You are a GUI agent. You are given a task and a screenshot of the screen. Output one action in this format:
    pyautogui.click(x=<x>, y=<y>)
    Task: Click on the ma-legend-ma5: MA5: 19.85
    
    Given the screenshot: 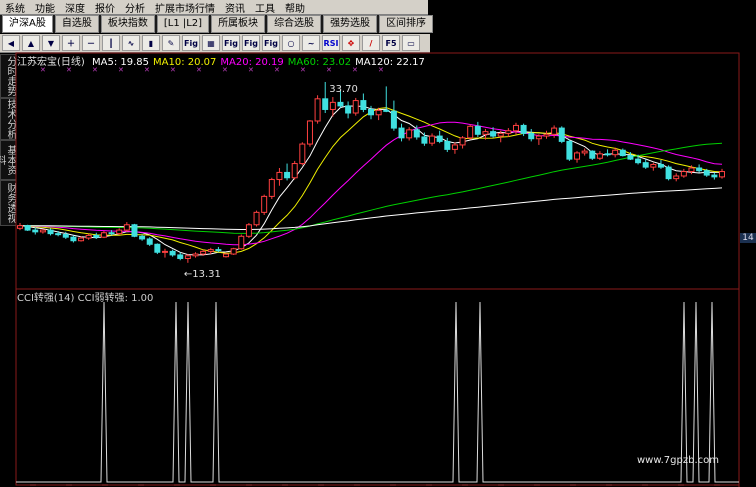 What is the action you would take?
    pyautogui.click(x=121, y=62)
    